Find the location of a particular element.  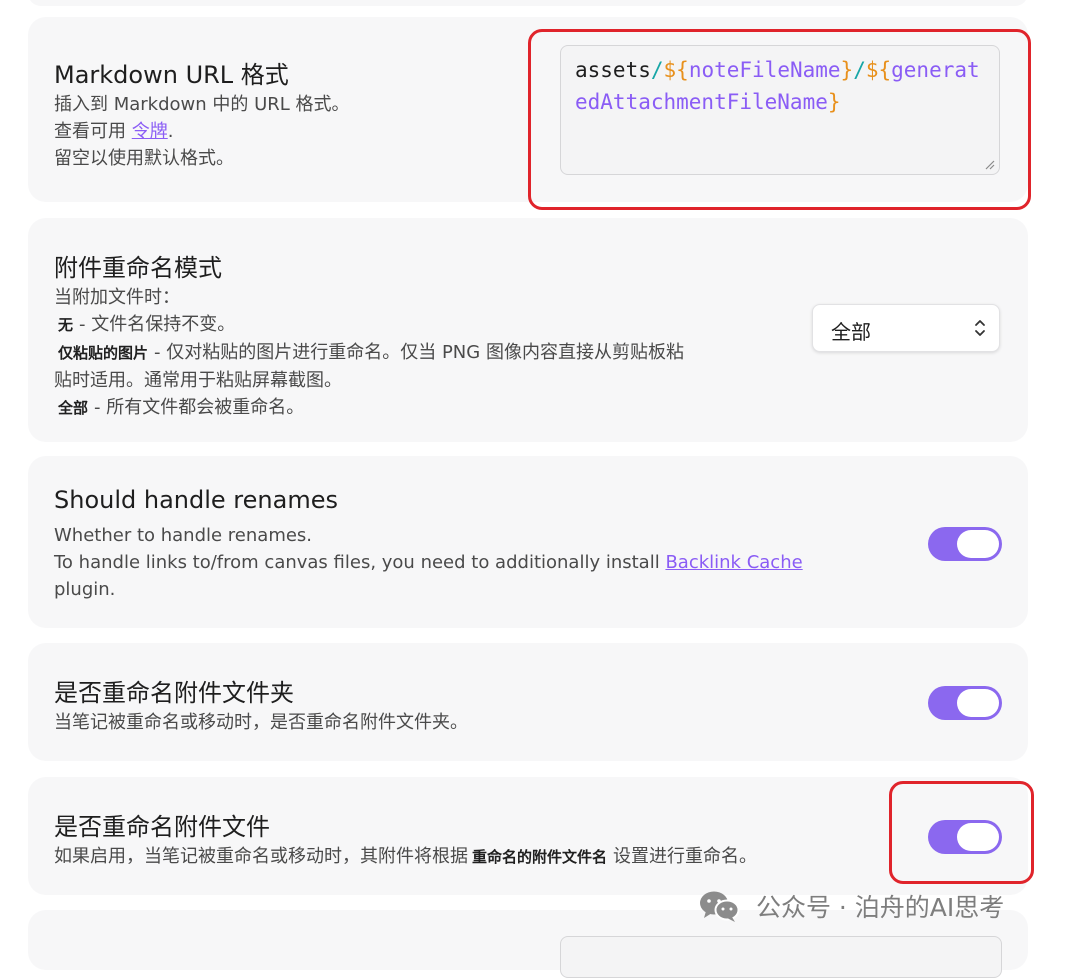

desc-line: 无 - 文件名保持不变。 is located at coordinates (369, 325).